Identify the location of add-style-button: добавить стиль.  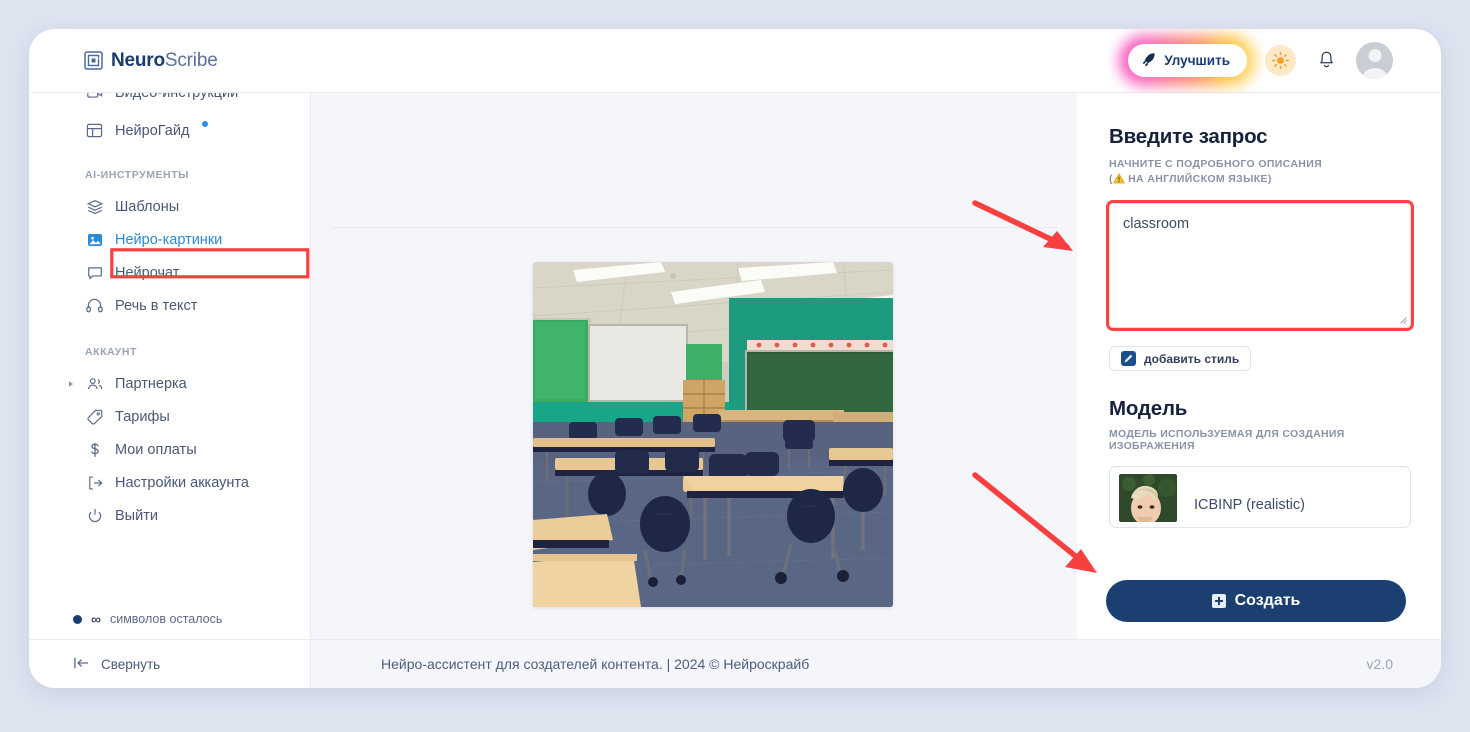
(1180, 359).